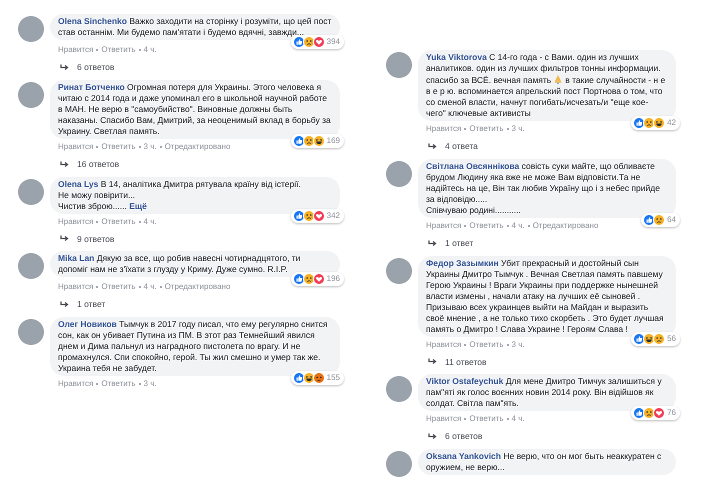  Describe the element at coordinates (91, 87) in the screenshot. I see `author-link: Ринат Ботченко` at that location.